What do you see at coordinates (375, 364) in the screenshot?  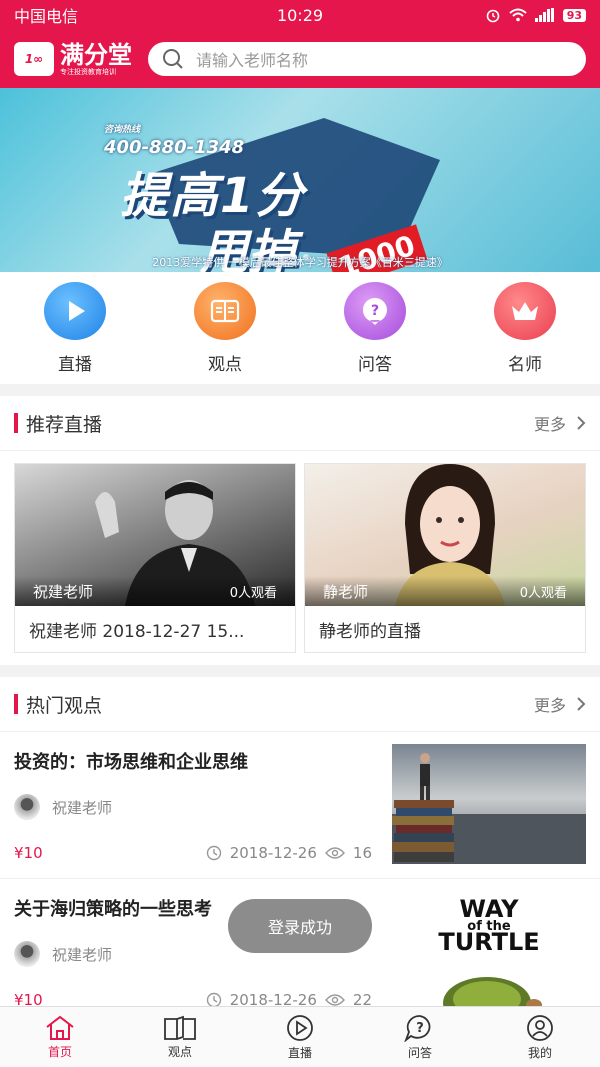 I see `quick-qa-label: 问答` at bounding box center [375, 364].